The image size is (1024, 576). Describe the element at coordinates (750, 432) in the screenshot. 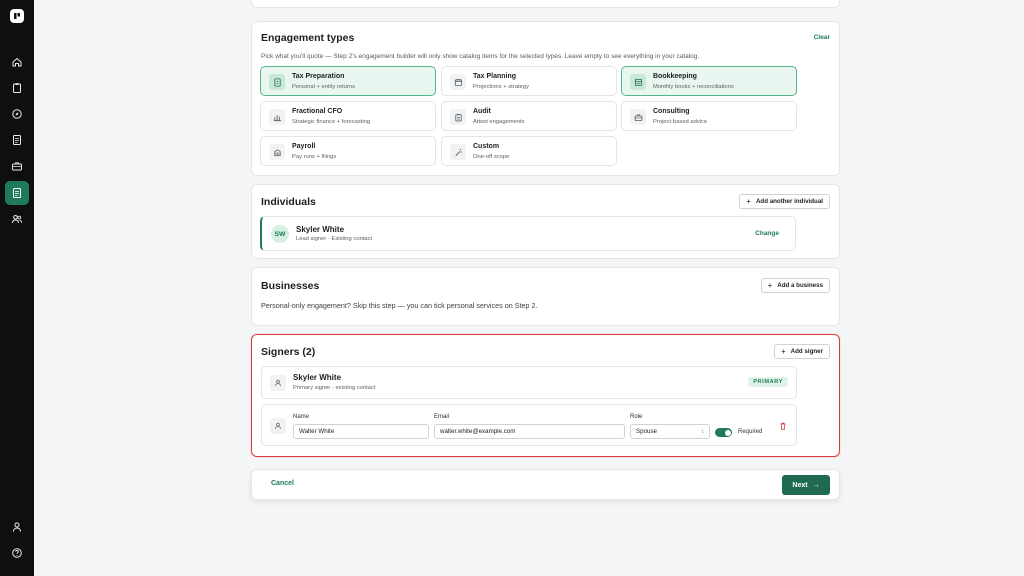

I see `required-label: Required` at that location.